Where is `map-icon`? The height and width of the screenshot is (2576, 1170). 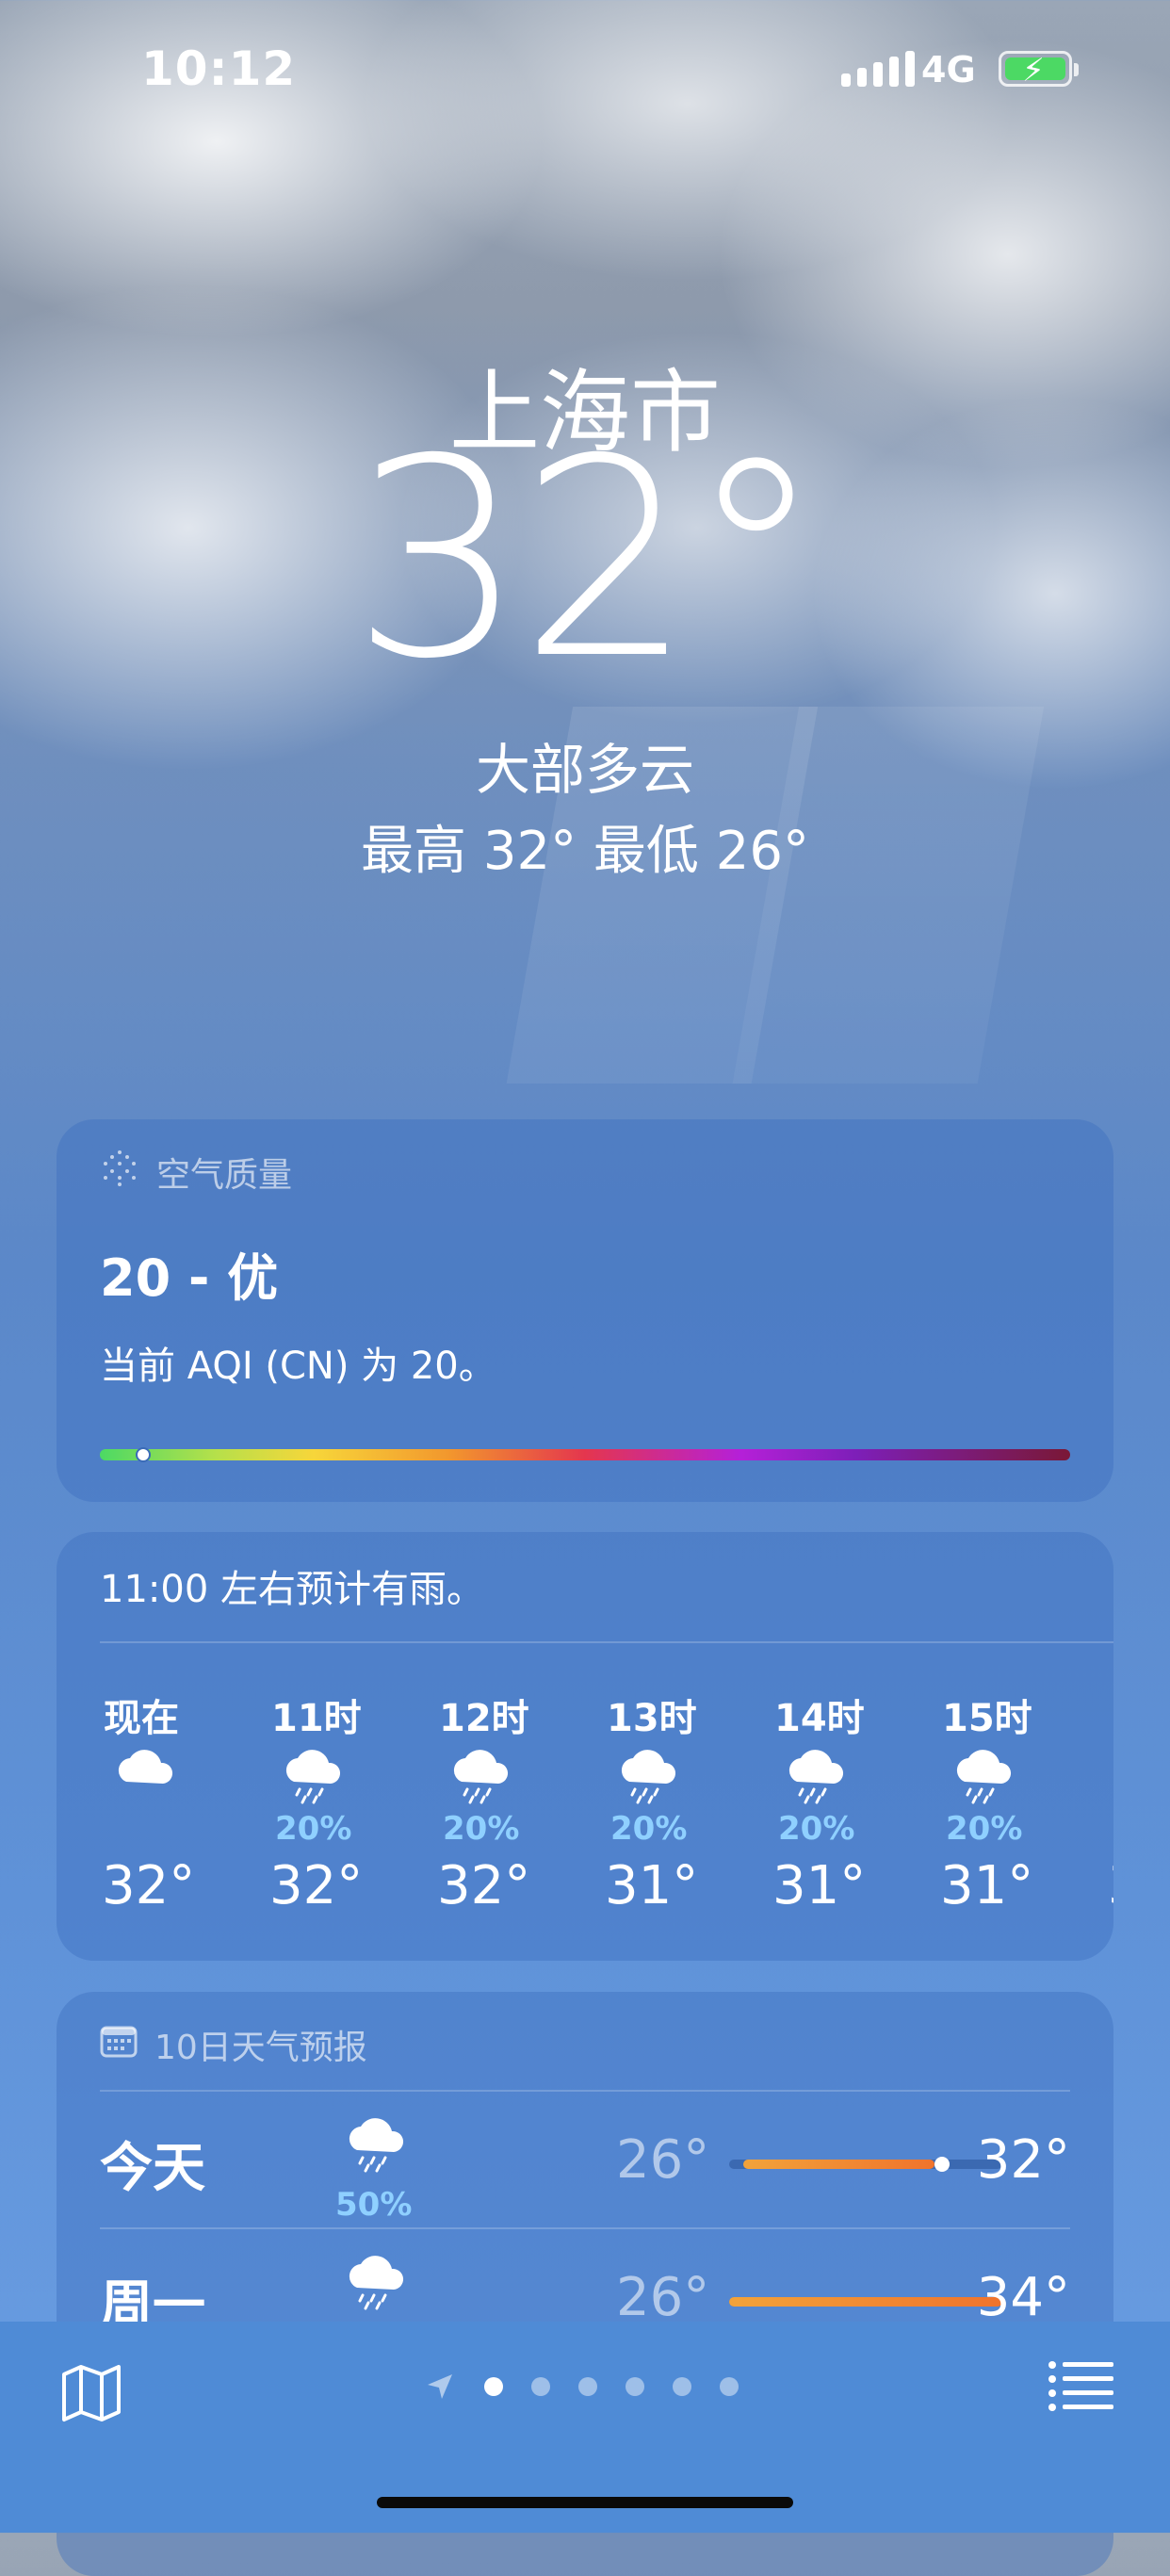
map-icon is located at coordinates (91, 2393).